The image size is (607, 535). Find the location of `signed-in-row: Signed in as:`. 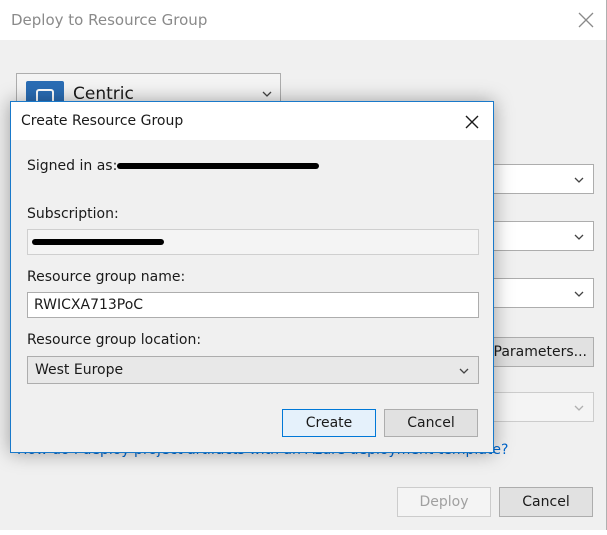

signed-in-row: Signed in as: is located at coordinates (173, 166).